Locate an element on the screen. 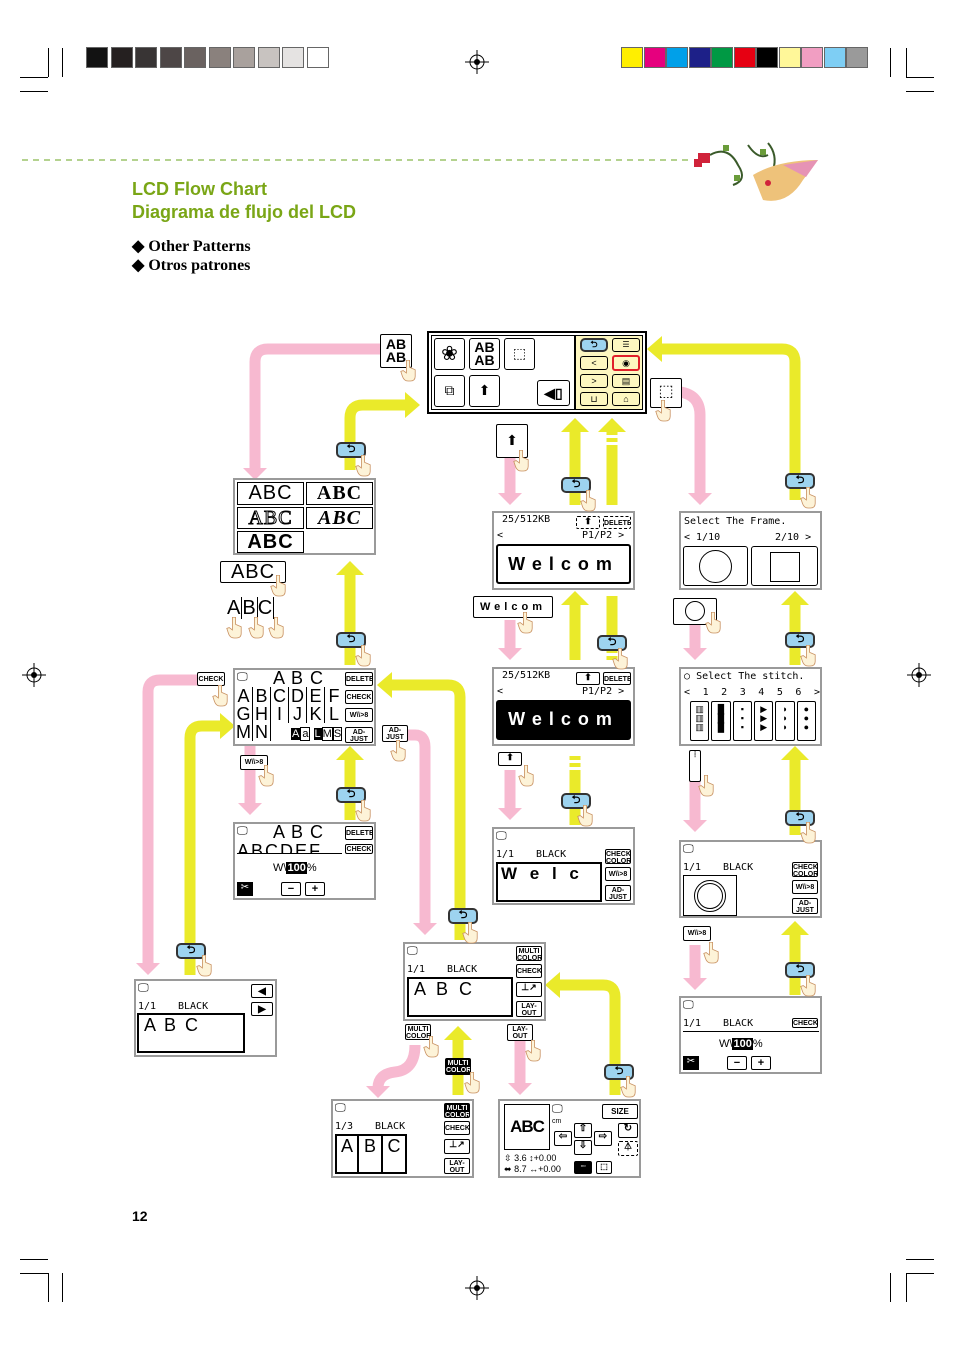  pocket-save-icon: ⬆ is located at coordinates (588, 678).